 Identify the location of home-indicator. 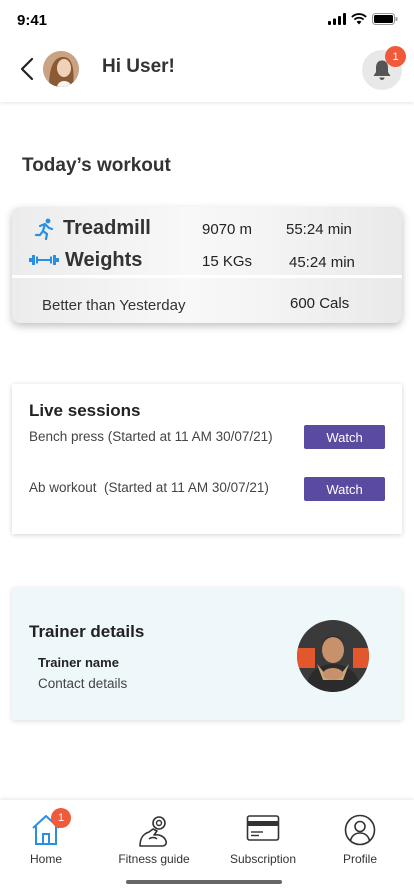
(204, 882).